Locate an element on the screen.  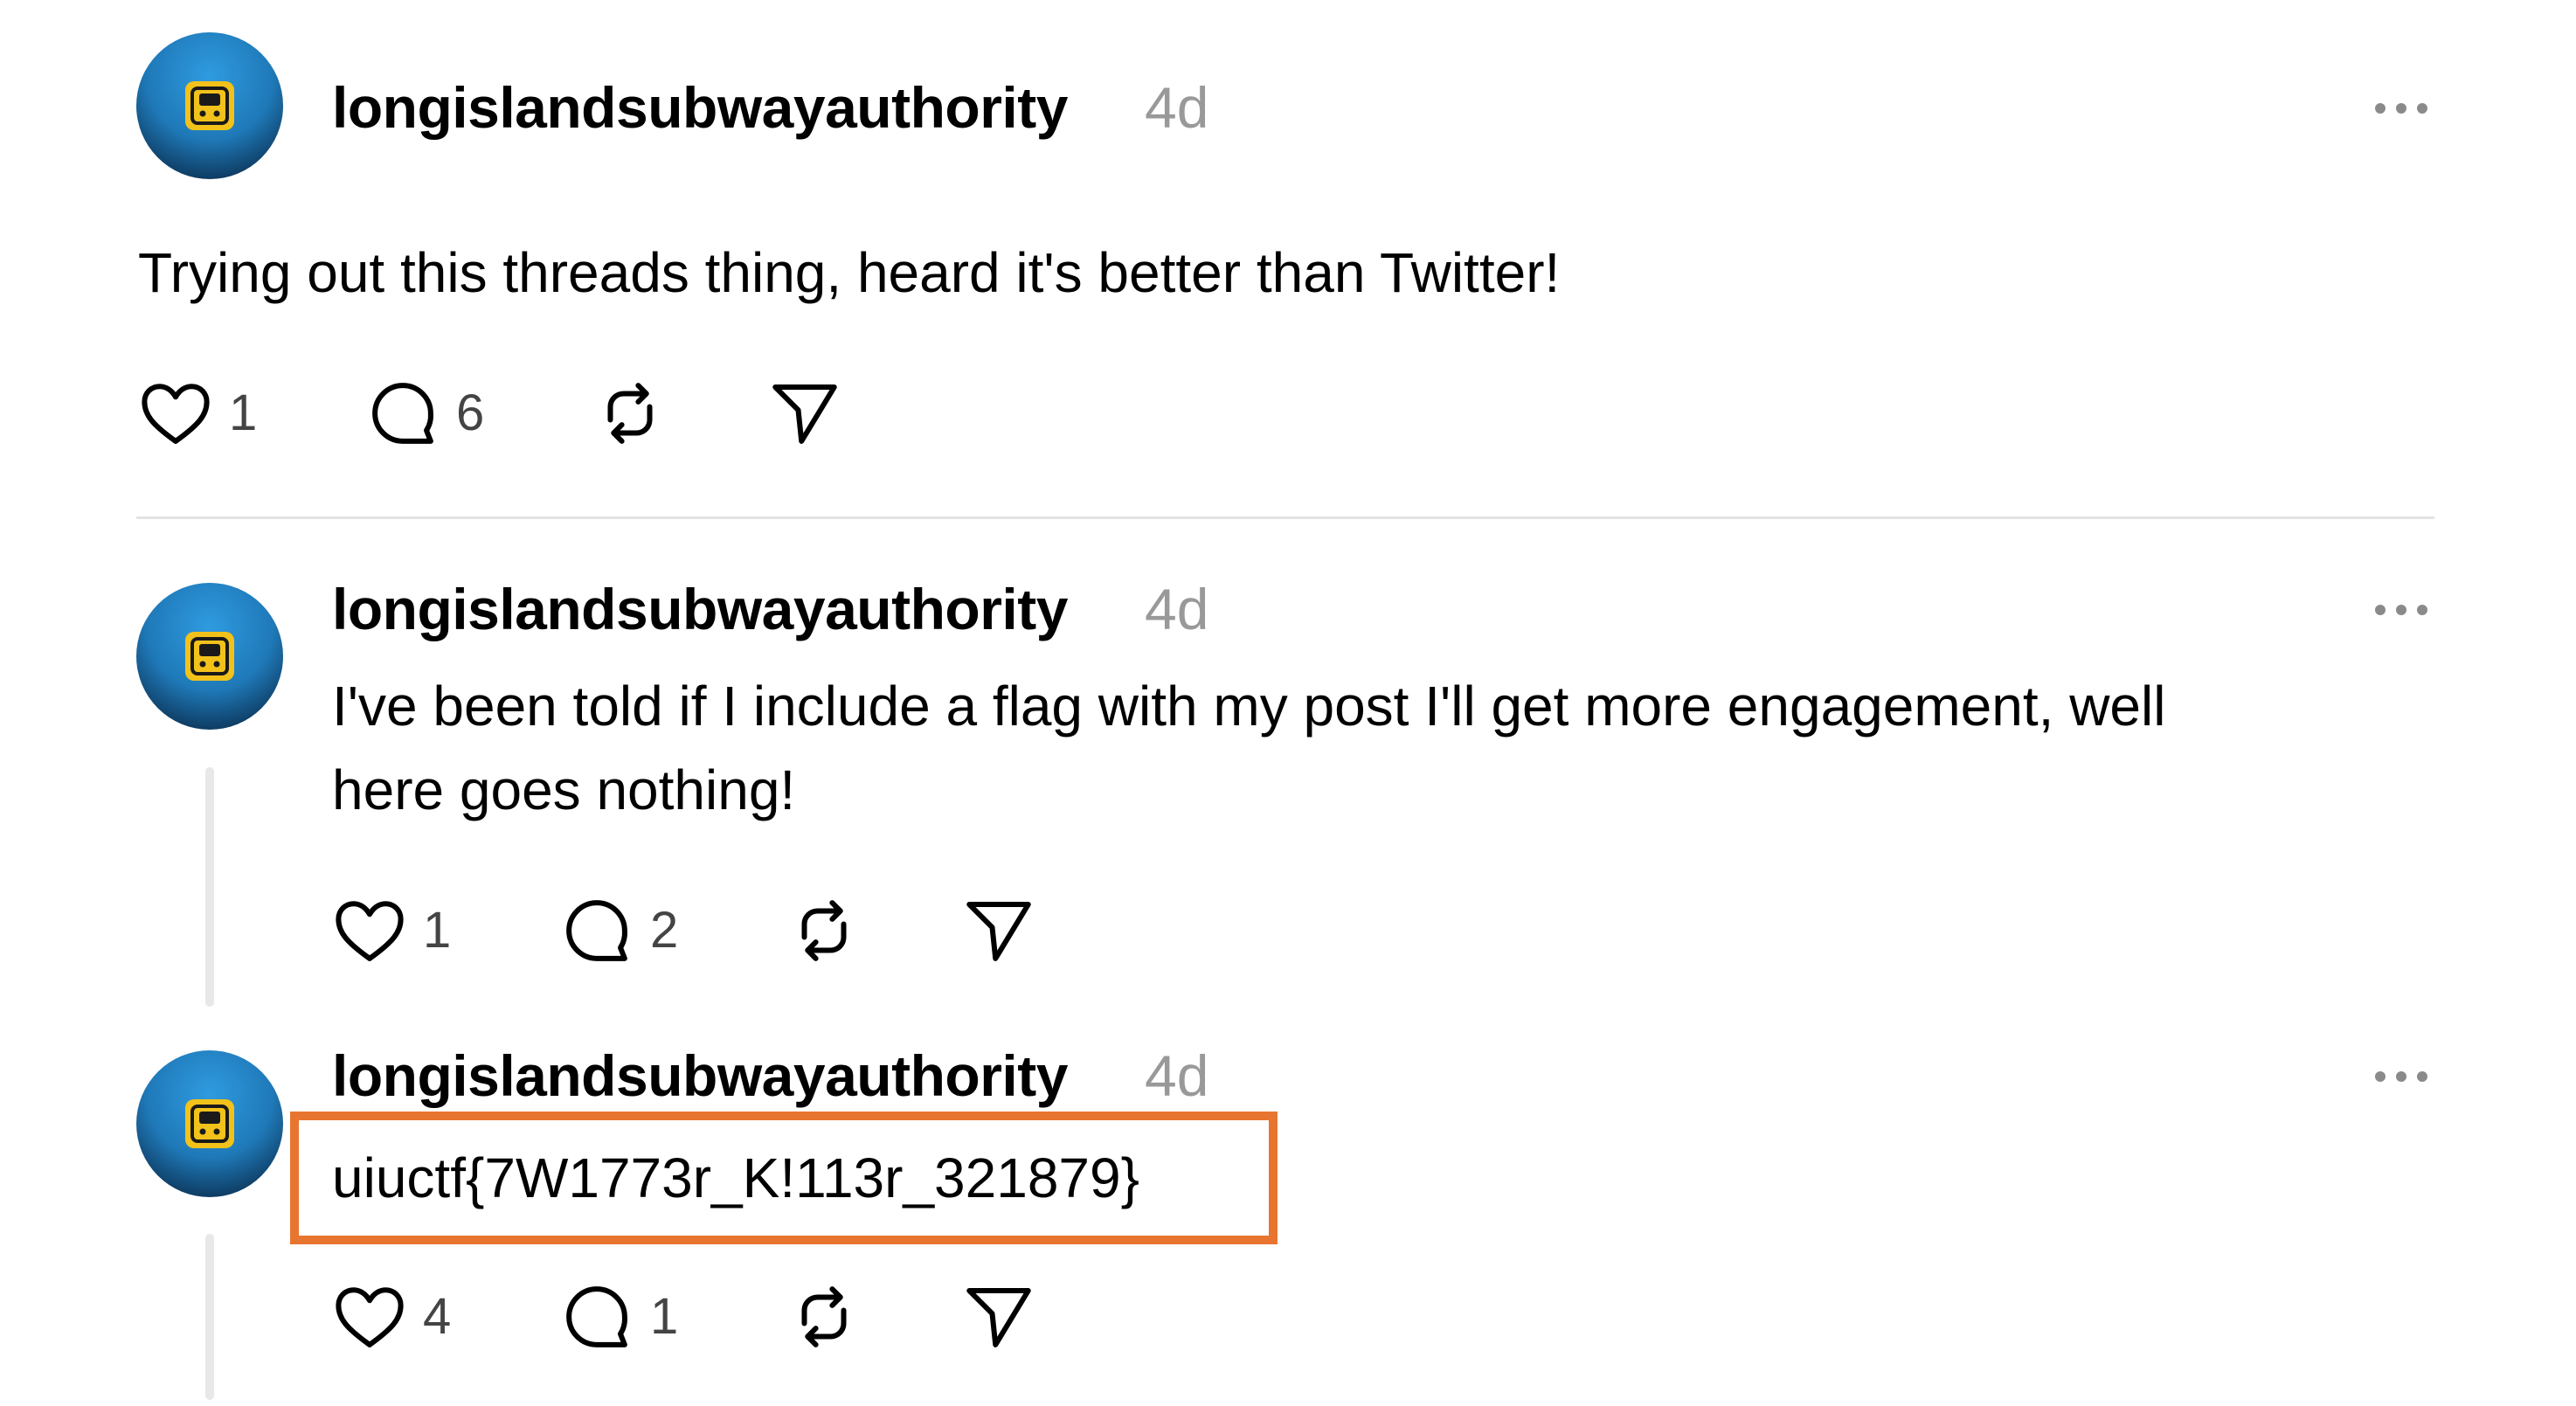
like-count: 4 is located at coordinates (437, 1316).